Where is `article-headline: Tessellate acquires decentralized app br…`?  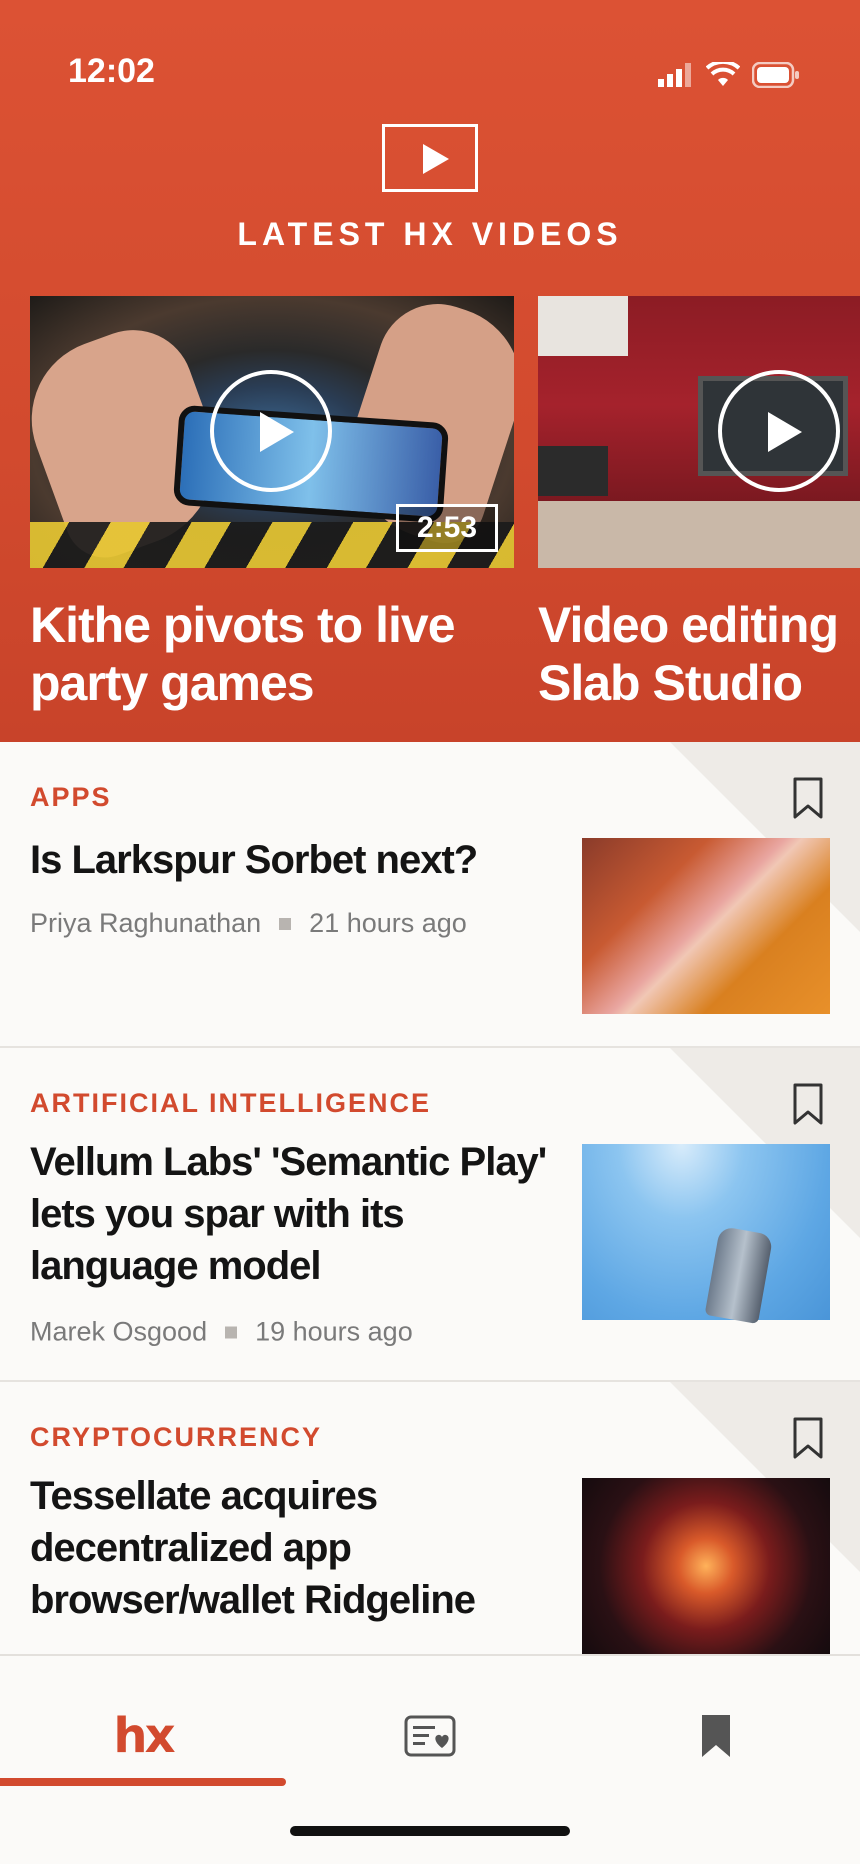
article-headline: Tessellate acquires decentralized app br… is located at coordinates (290, 1548).